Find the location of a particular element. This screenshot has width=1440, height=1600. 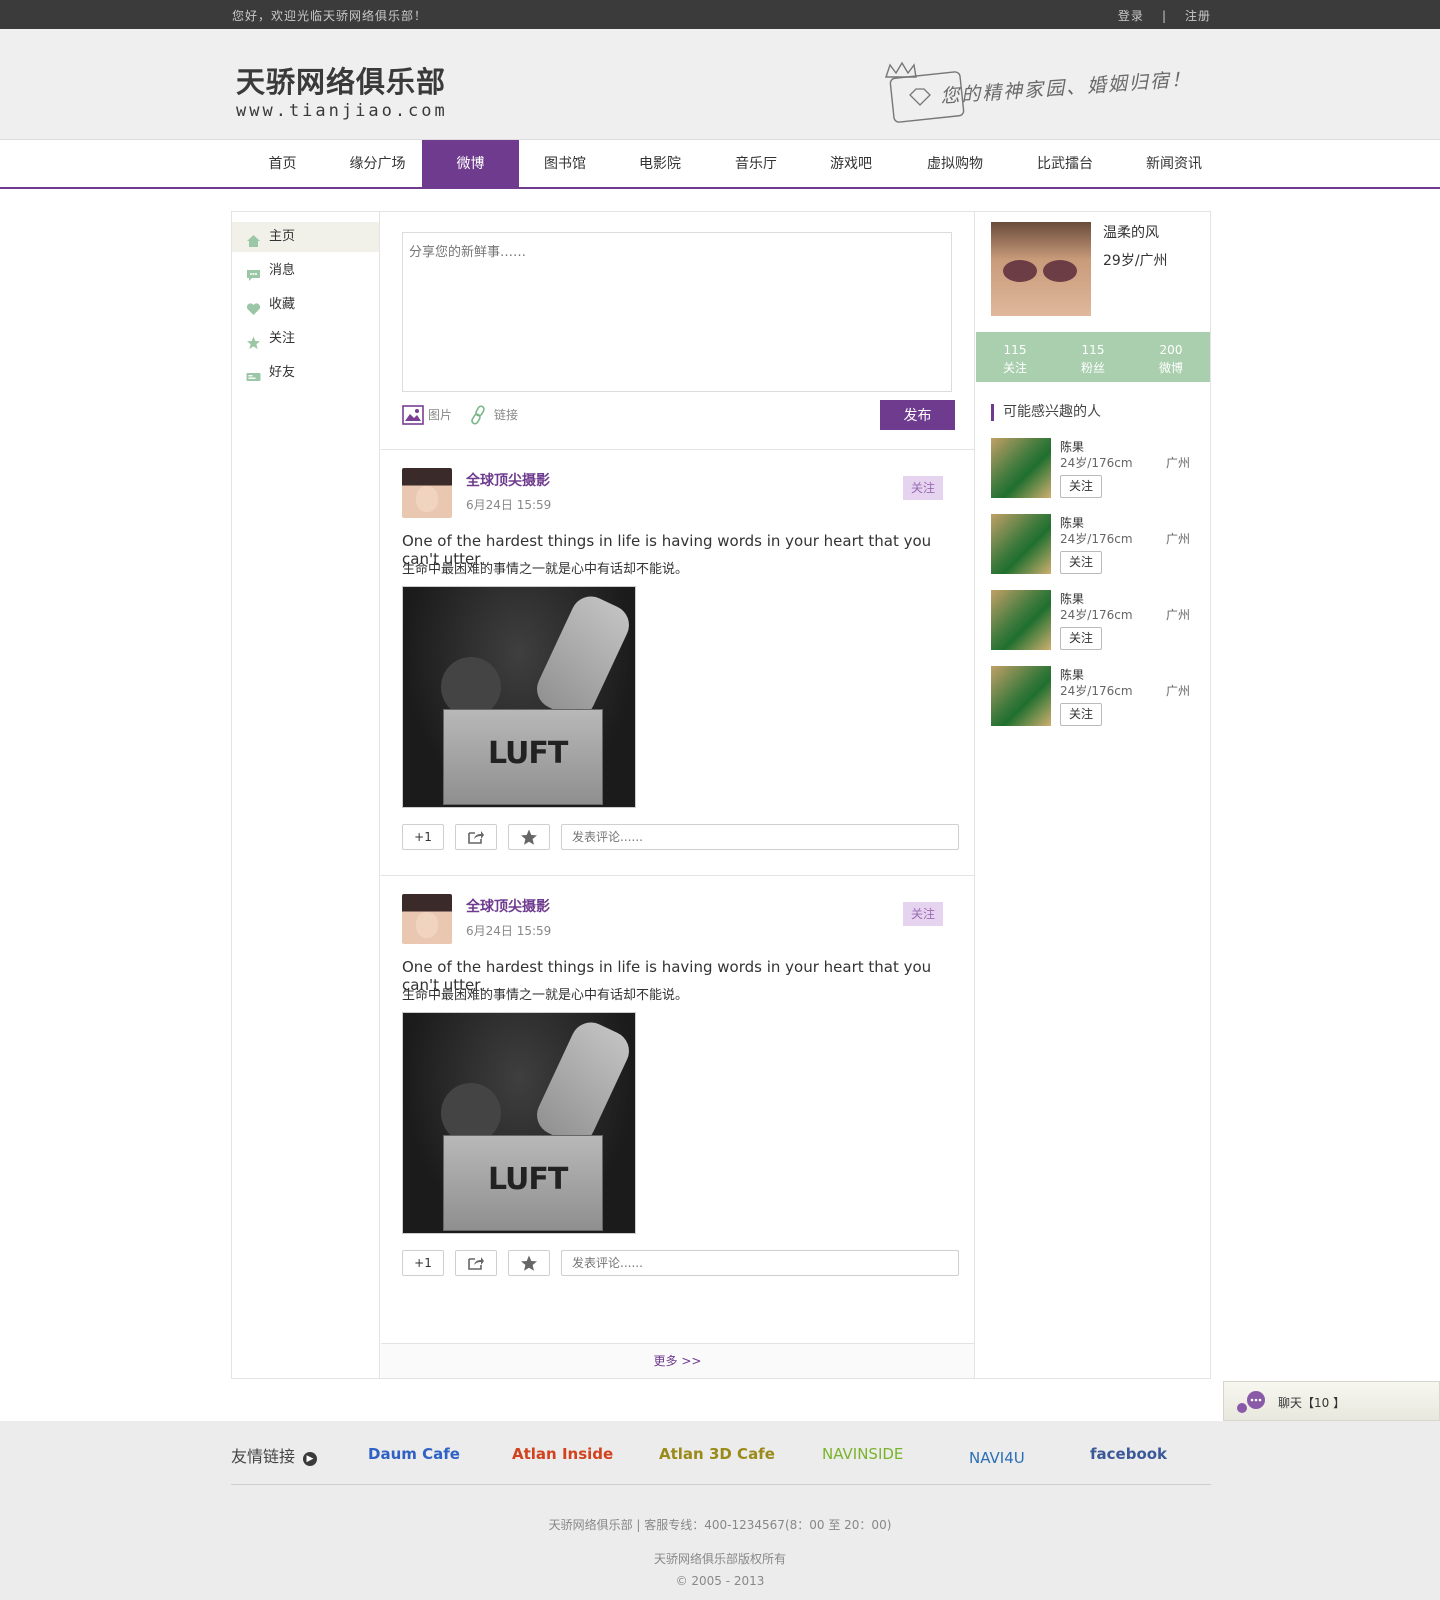

sidebar-item-following: 关注 is located at coordinates (305, 339).